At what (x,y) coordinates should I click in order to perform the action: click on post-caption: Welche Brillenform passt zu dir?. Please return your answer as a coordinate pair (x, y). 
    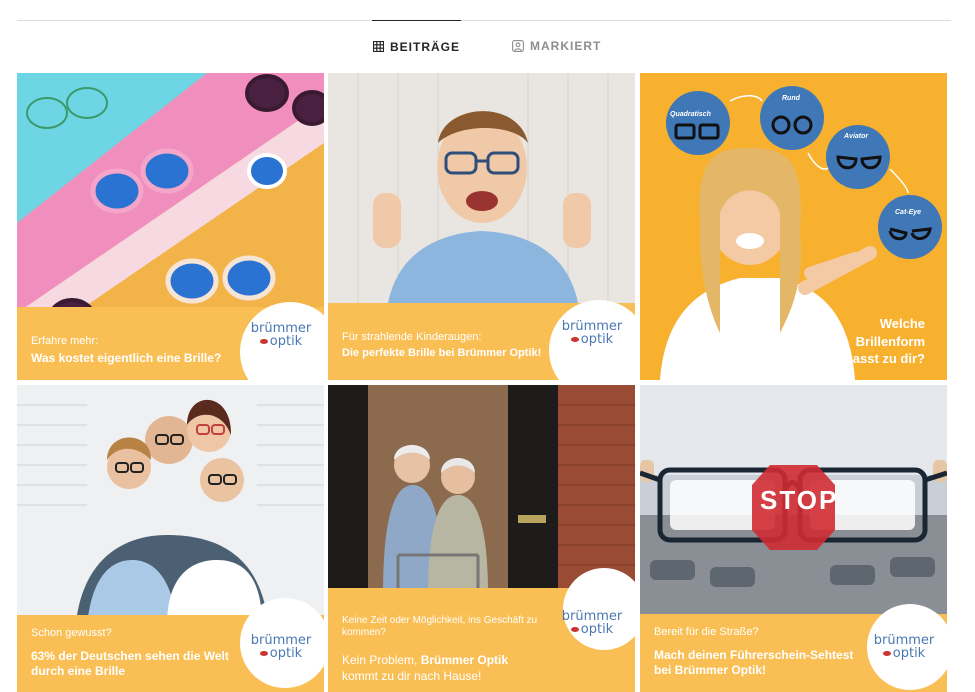
    Looking at the image, I should click on (885, 341).